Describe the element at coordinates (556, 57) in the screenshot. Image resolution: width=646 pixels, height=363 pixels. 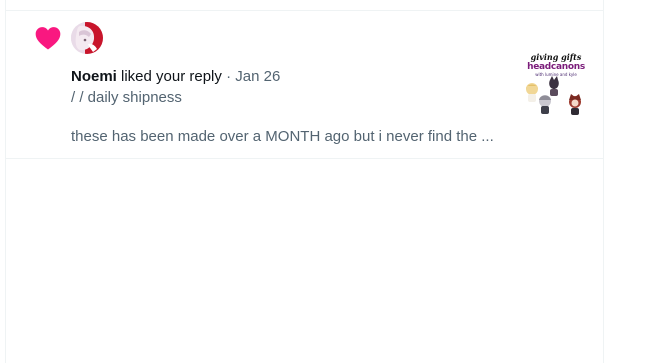
I see `thumbnail-title: giving gifts` at that location.